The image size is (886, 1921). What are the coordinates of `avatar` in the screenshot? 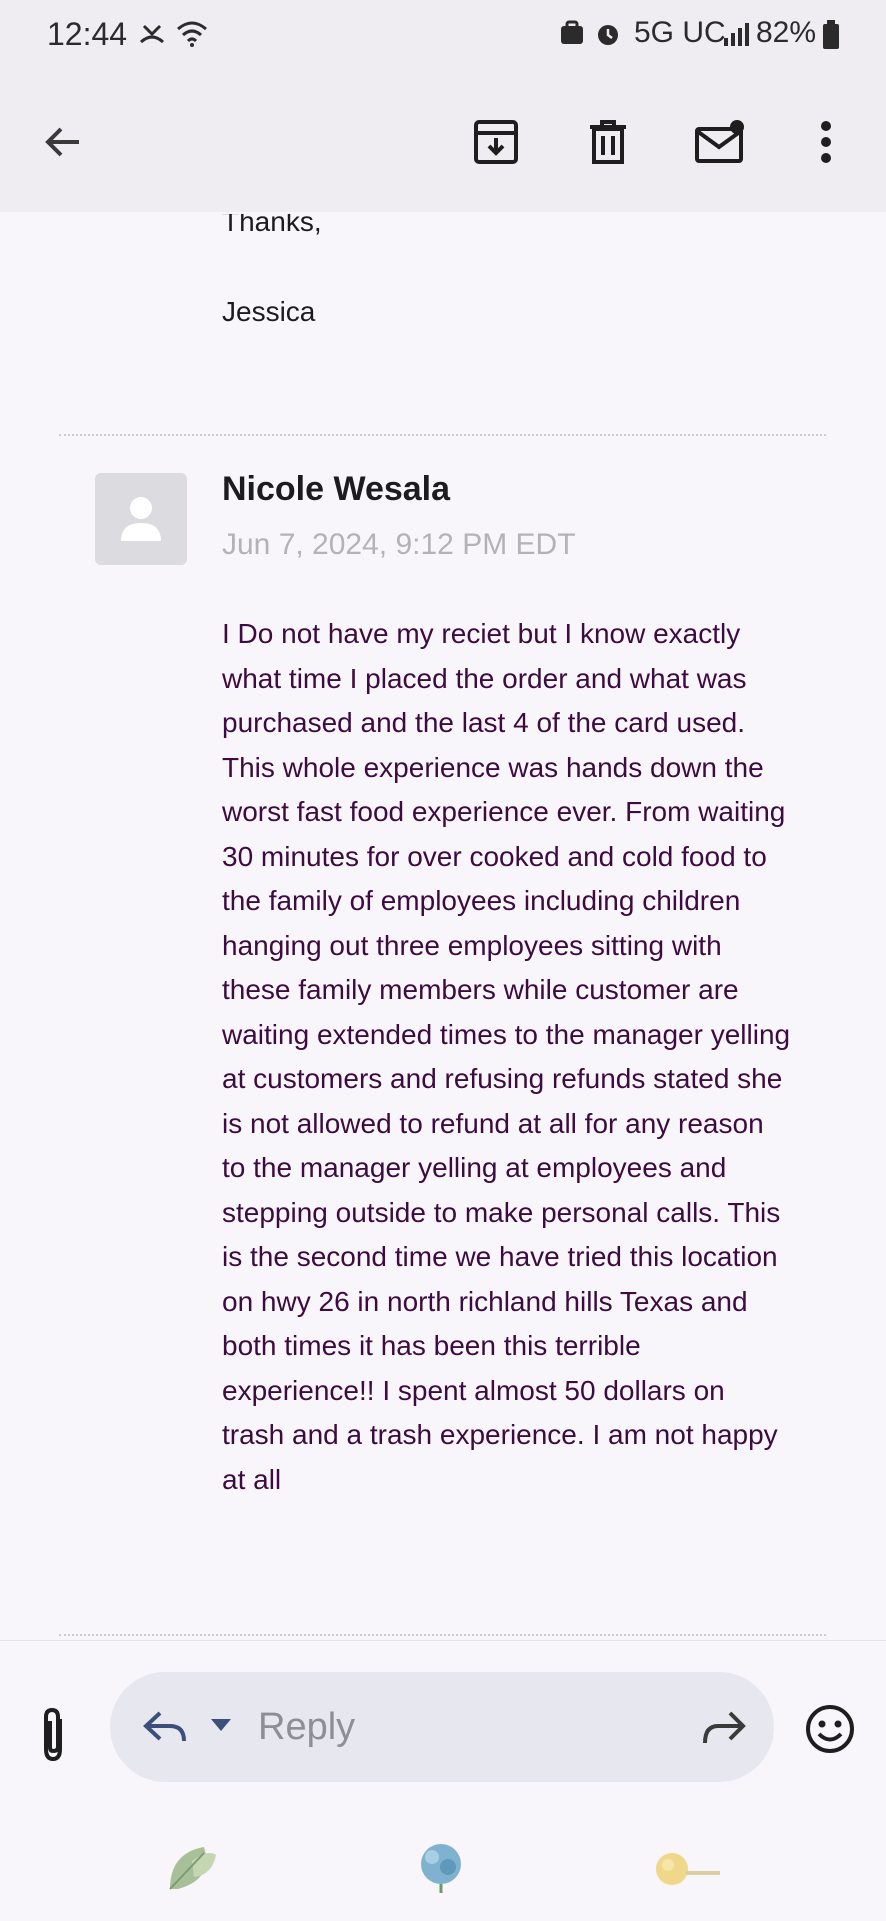 It's located at (141, 519).